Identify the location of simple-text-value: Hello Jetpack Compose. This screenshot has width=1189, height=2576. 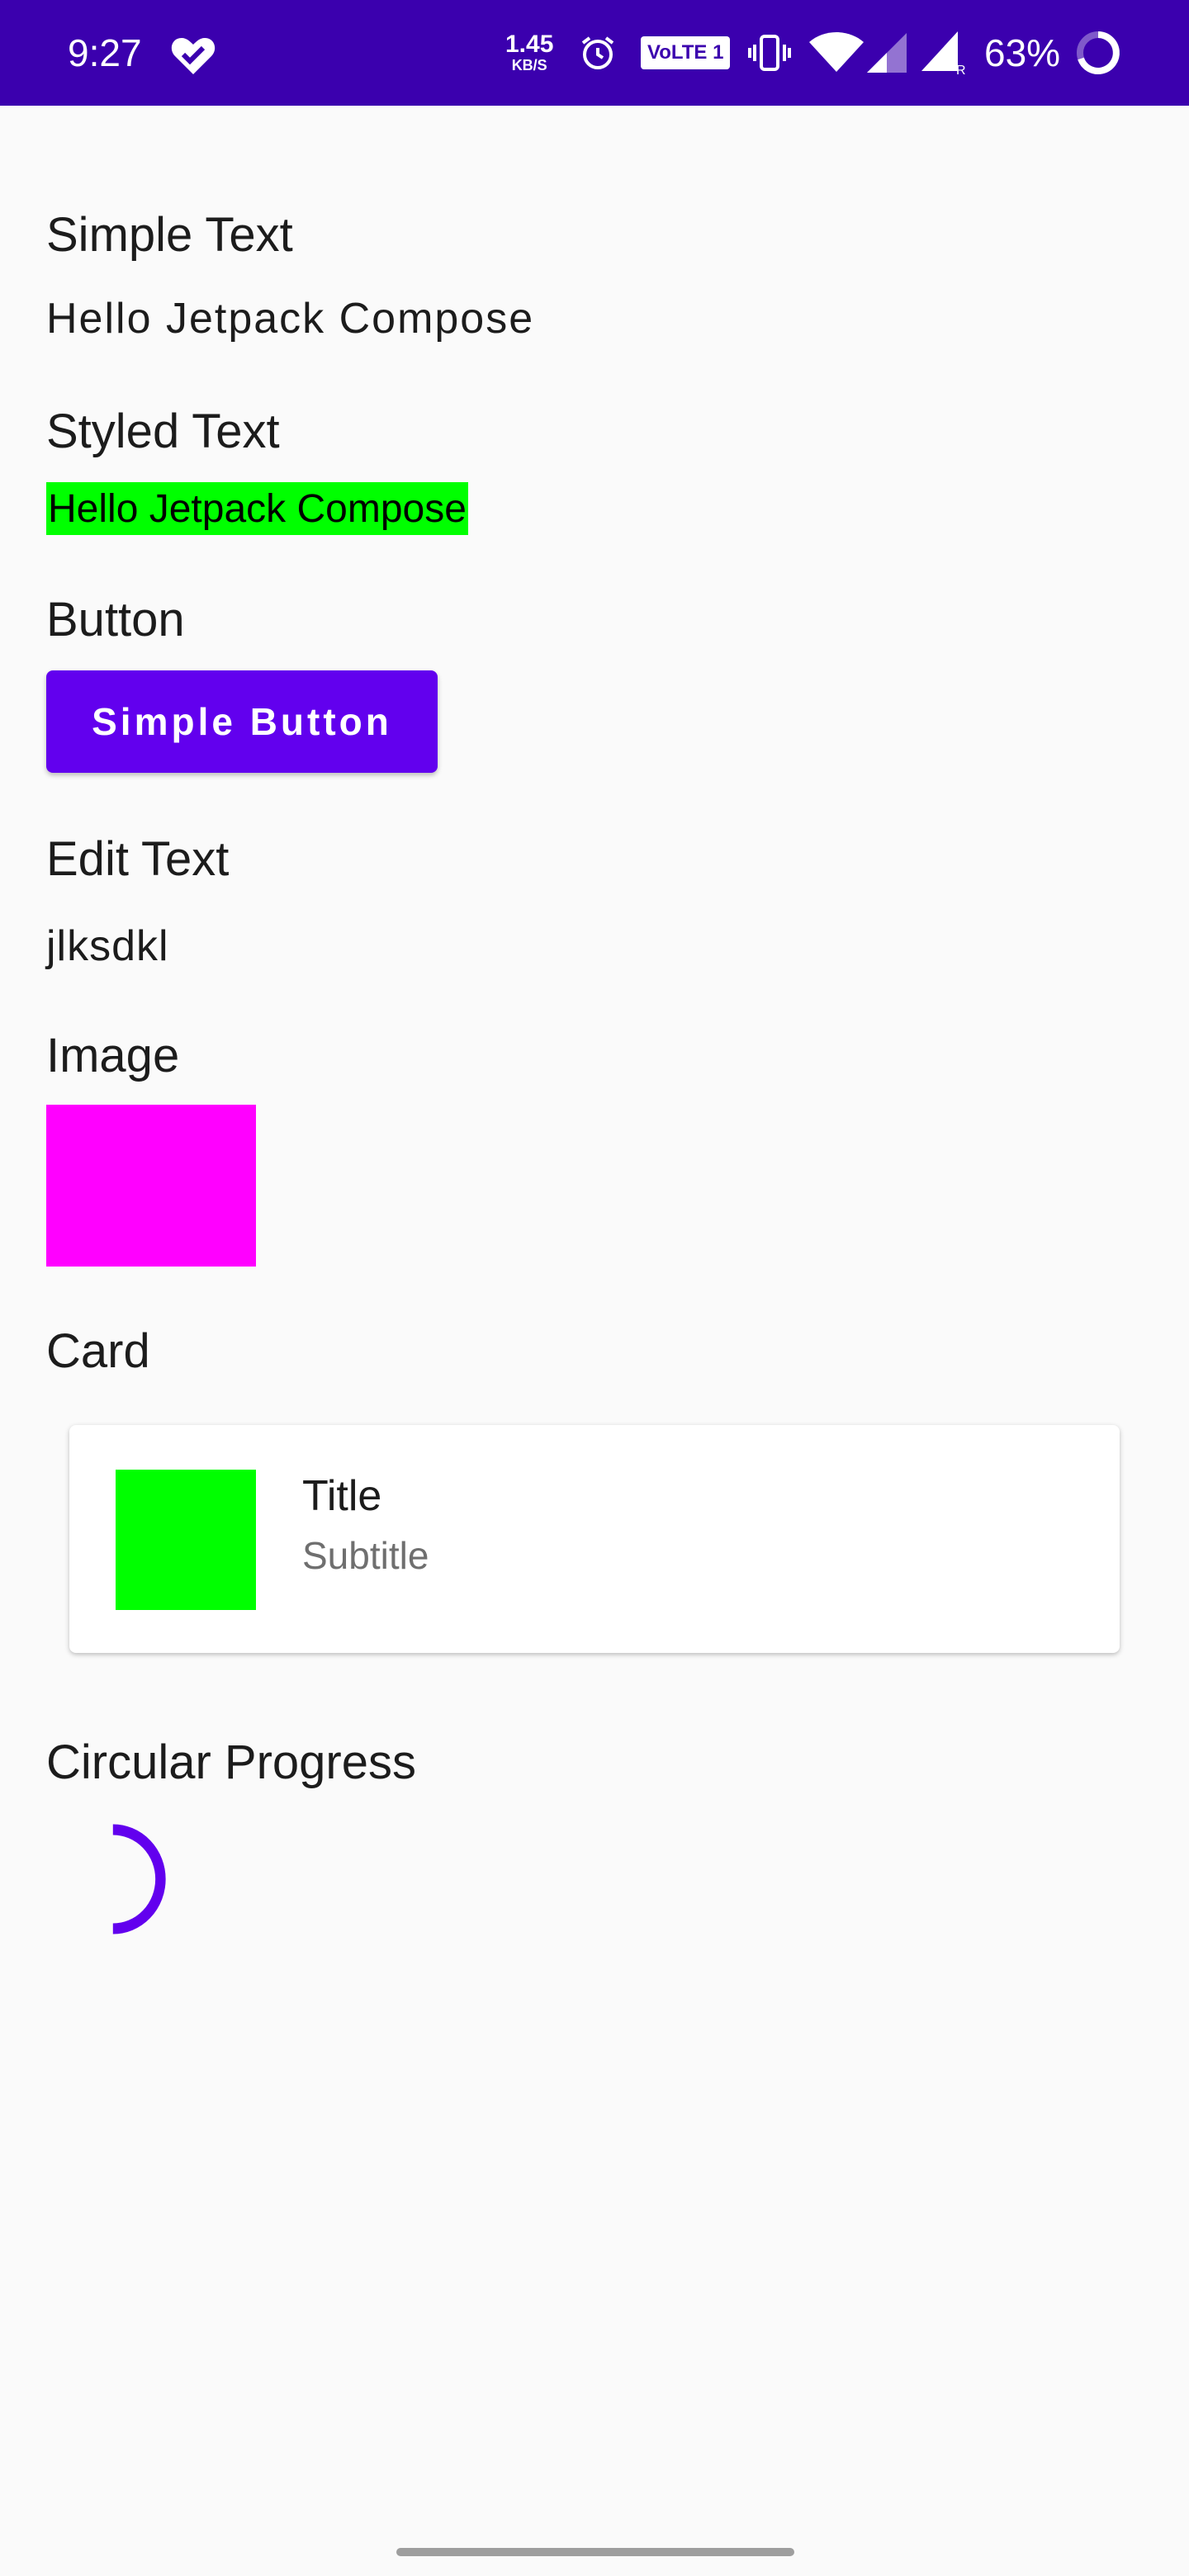
(290, 319).